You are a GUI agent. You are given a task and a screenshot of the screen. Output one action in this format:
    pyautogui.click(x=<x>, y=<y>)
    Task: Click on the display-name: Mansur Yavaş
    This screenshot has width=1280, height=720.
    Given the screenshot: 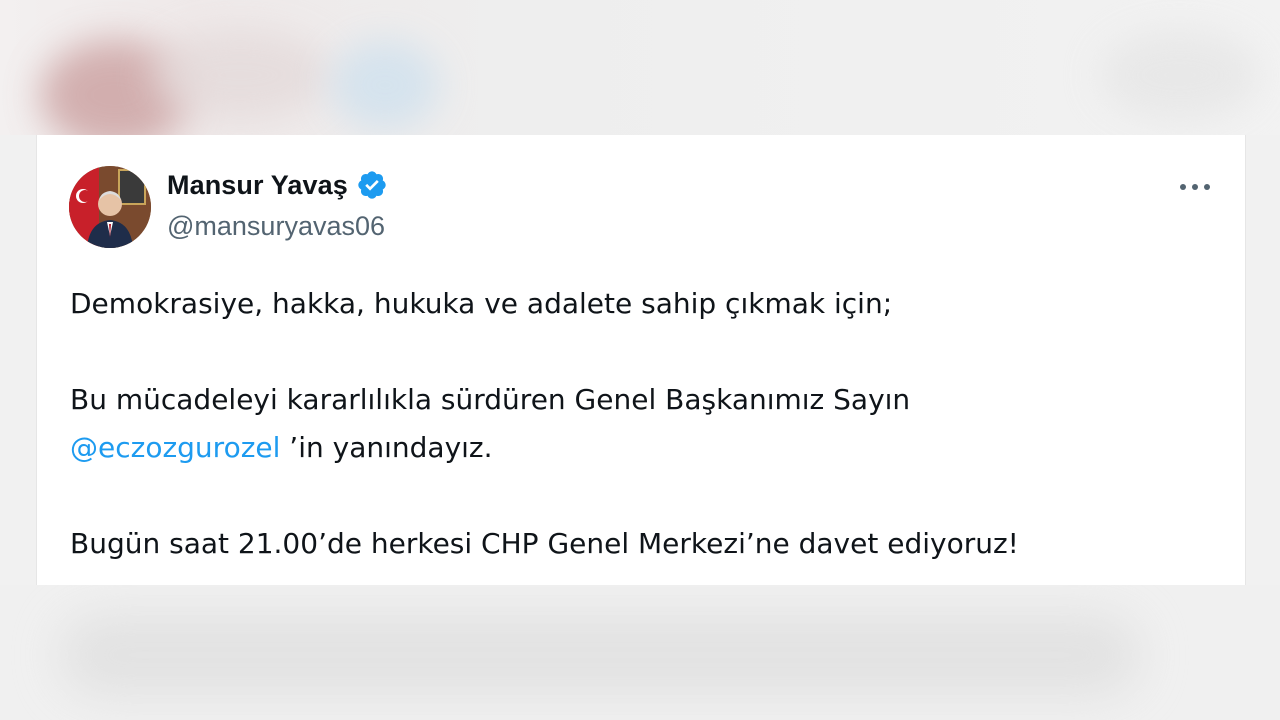 What is the action you would take?
    pyautogui.click(x=257, y=185)
    